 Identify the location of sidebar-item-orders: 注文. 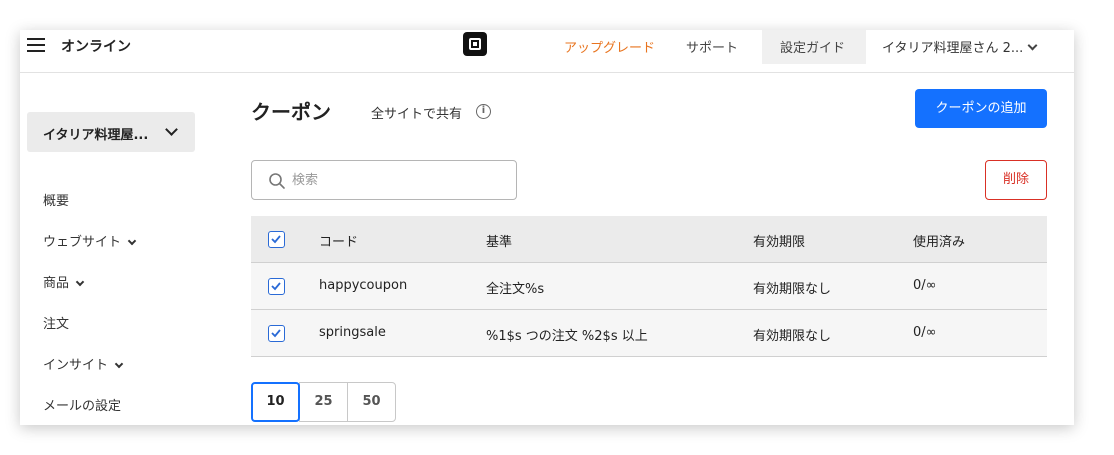
(56, 322).